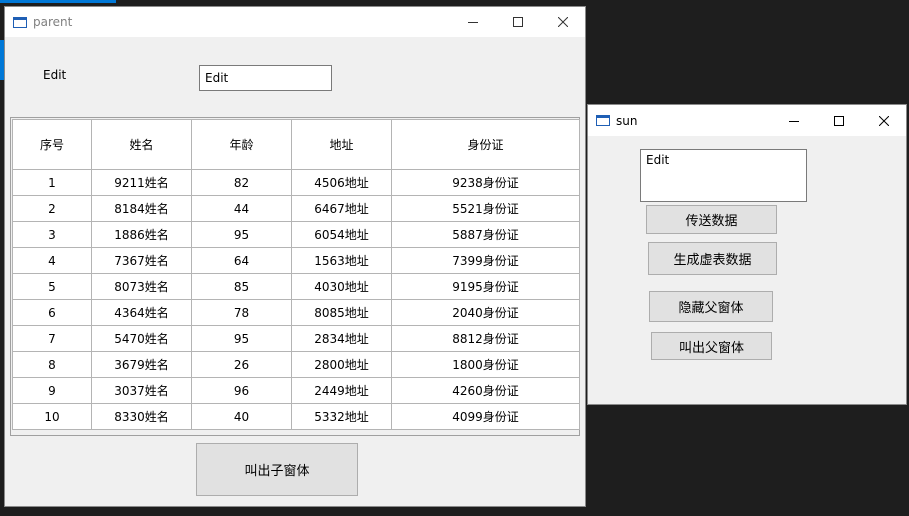 This screenshot has height=516, width=909. Describe the element at coordinates (52, 364) in the screenshot. I see `table-cell: 8` at that location.